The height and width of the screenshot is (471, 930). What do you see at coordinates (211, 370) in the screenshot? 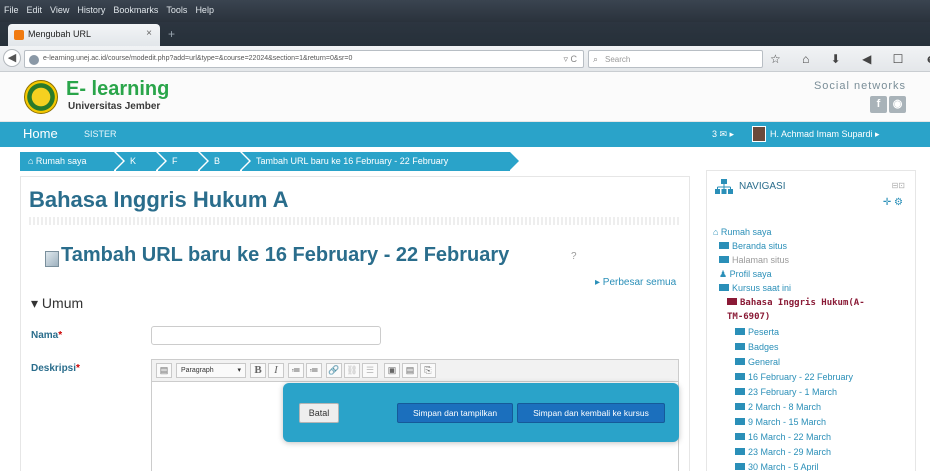
I see `format-select: Paragraph ▾` at bounding box center [211, 370].